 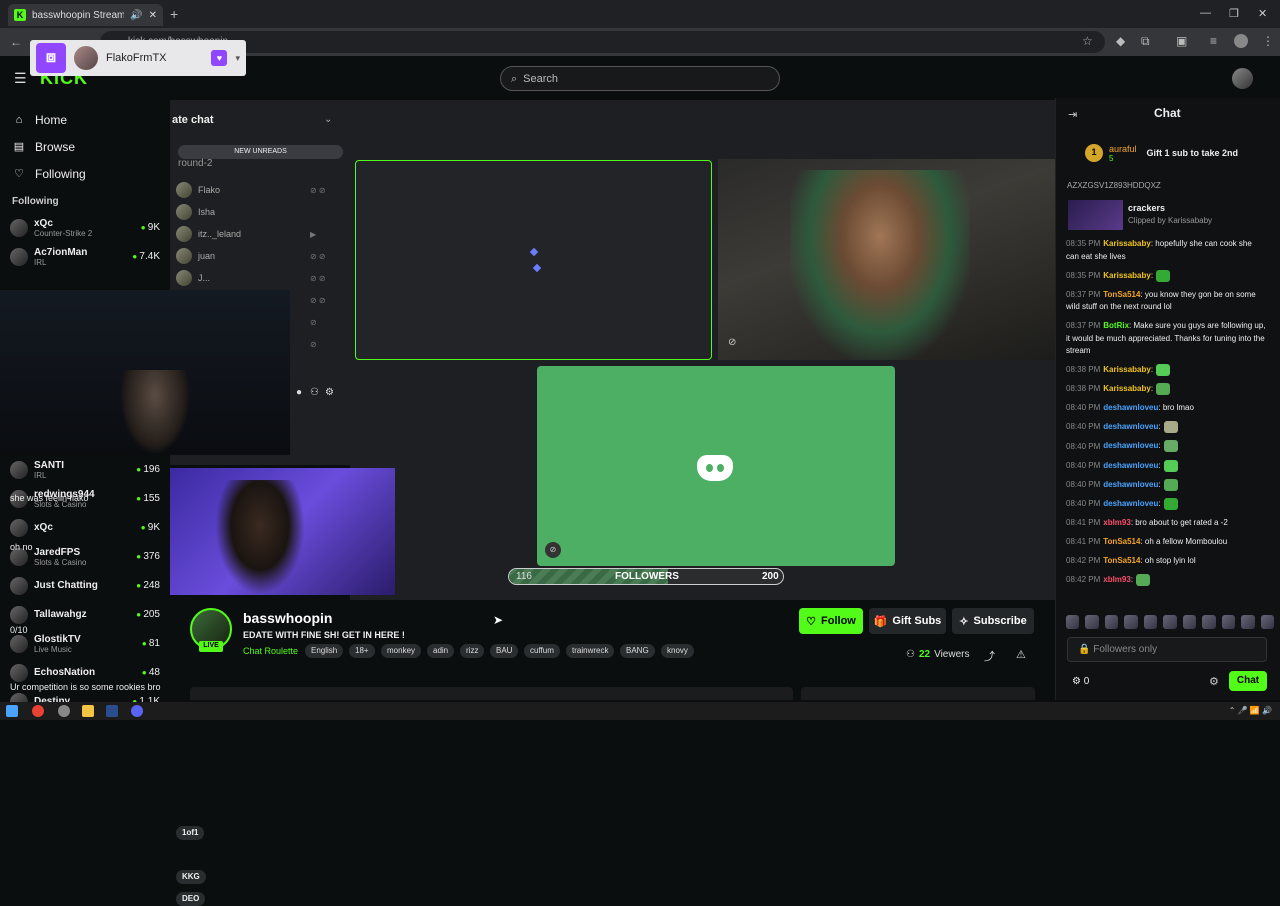 I want to click on chat-input: 🔒 Followers only, so click(x=1167, y=649).